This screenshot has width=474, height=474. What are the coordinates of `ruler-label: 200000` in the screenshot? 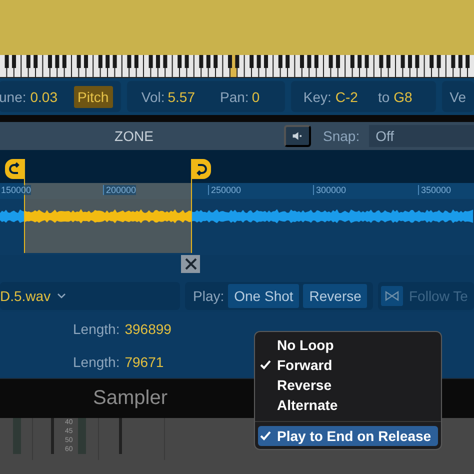 It's located at (119, 190).